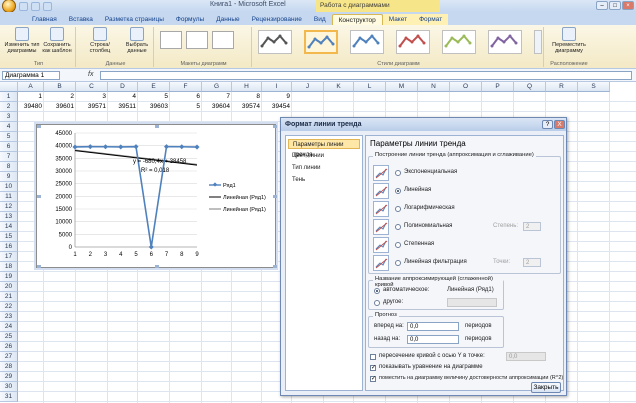 The height and width of the screenshot is (403, 636). I want to click on name-other-radio, so click(377, 303).